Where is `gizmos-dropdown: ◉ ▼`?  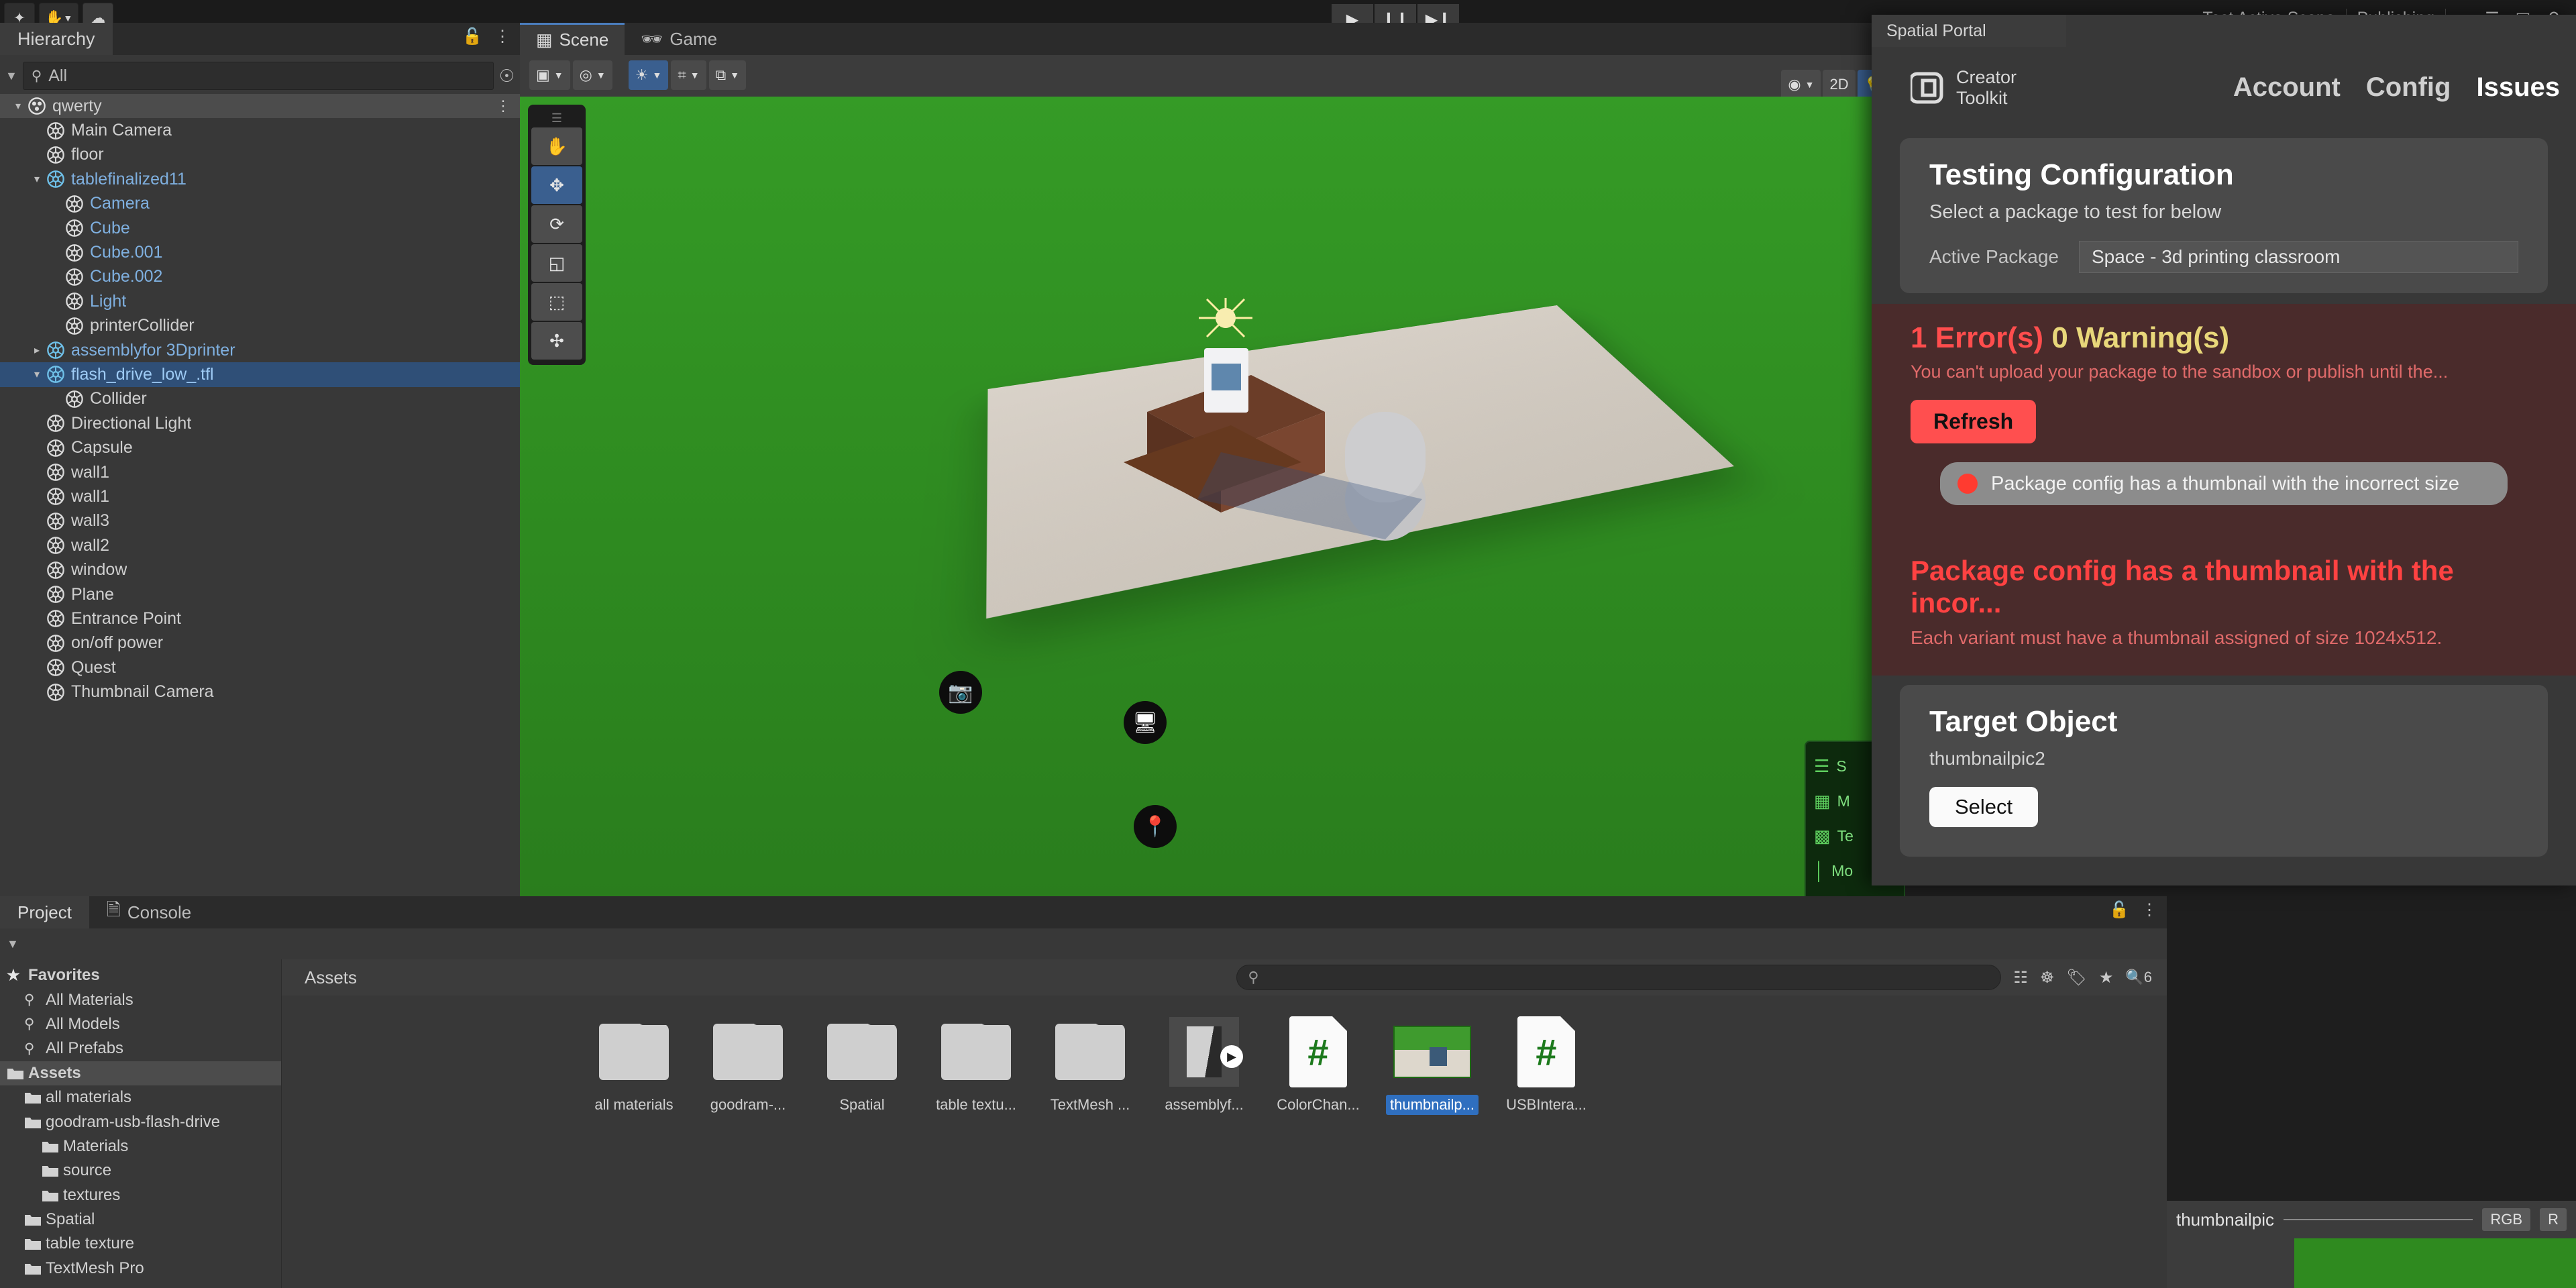
gizmos-dropdown: ◉ ▼ is located at coordinates (1801, 84).